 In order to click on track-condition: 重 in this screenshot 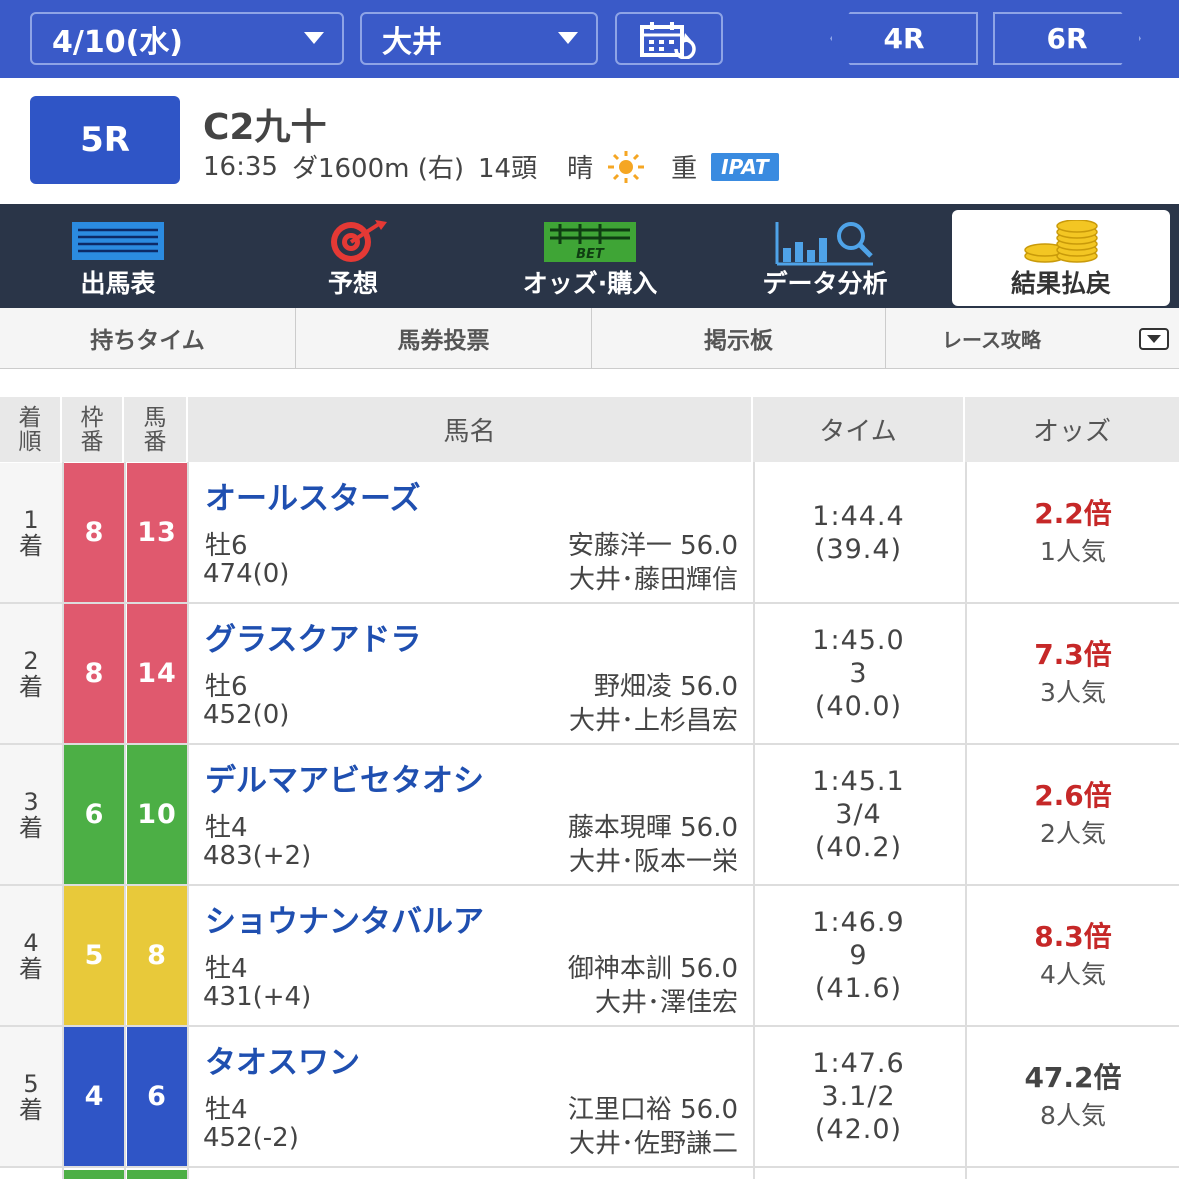, I will do `click(684, 169)`.